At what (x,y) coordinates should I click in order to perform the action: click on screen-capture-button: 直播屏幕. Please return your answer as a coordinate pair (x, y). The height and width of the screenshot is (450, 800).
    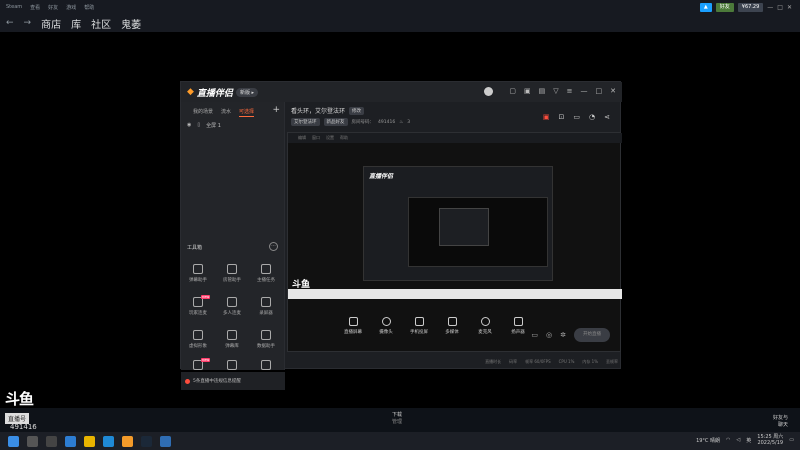
    Looking at the image, I should click on (353, 326).